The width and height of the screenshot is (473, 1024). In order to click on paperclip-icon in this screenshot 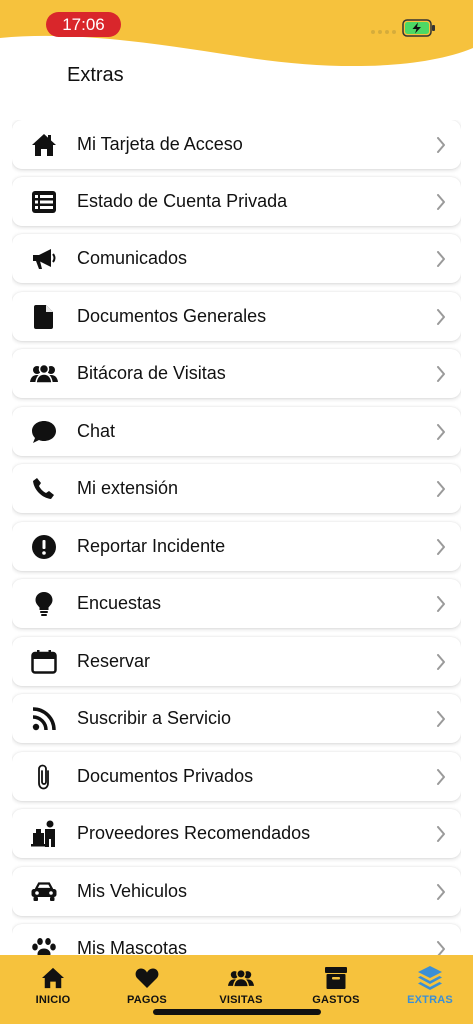, I will do `click(44, 777)`.